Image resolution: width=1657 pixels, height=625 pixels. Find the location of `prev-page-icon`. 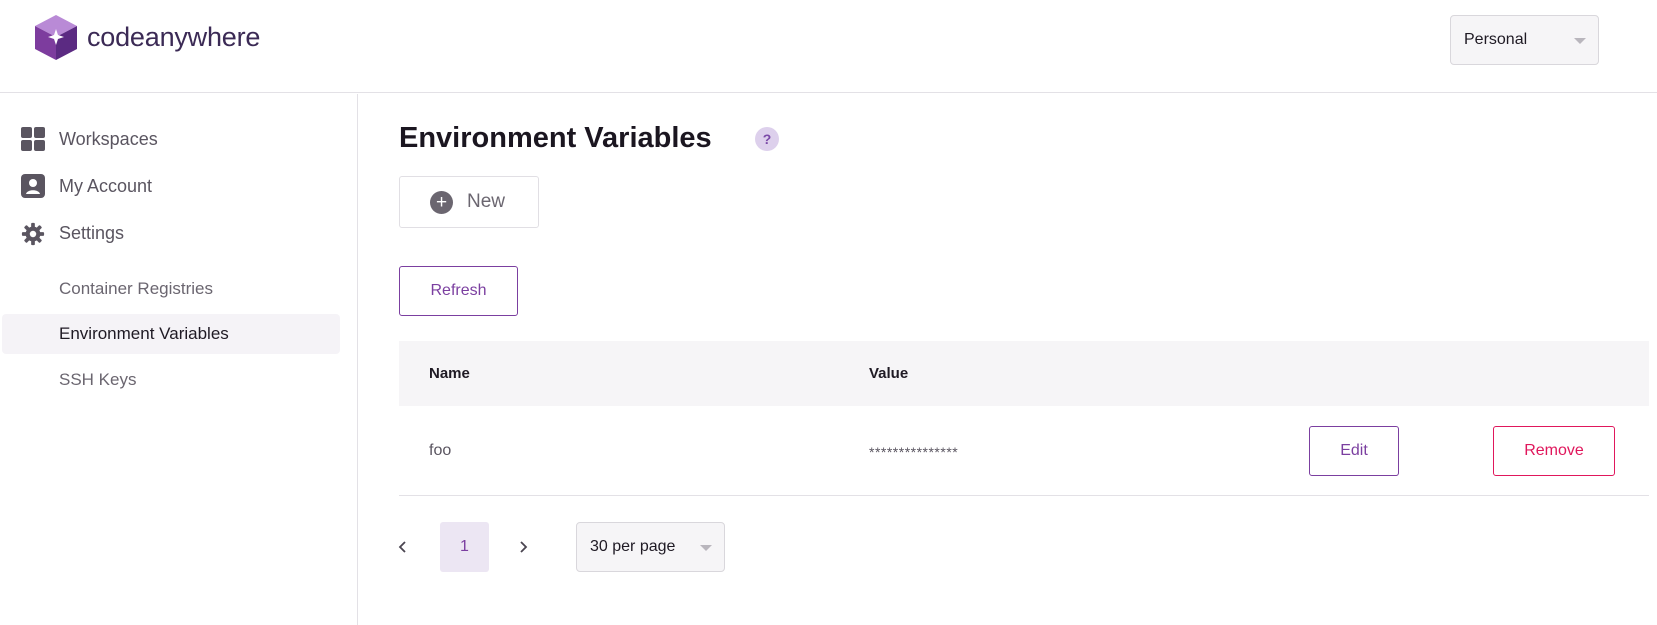

prev-page-icon is located at coordinates (403, 547).